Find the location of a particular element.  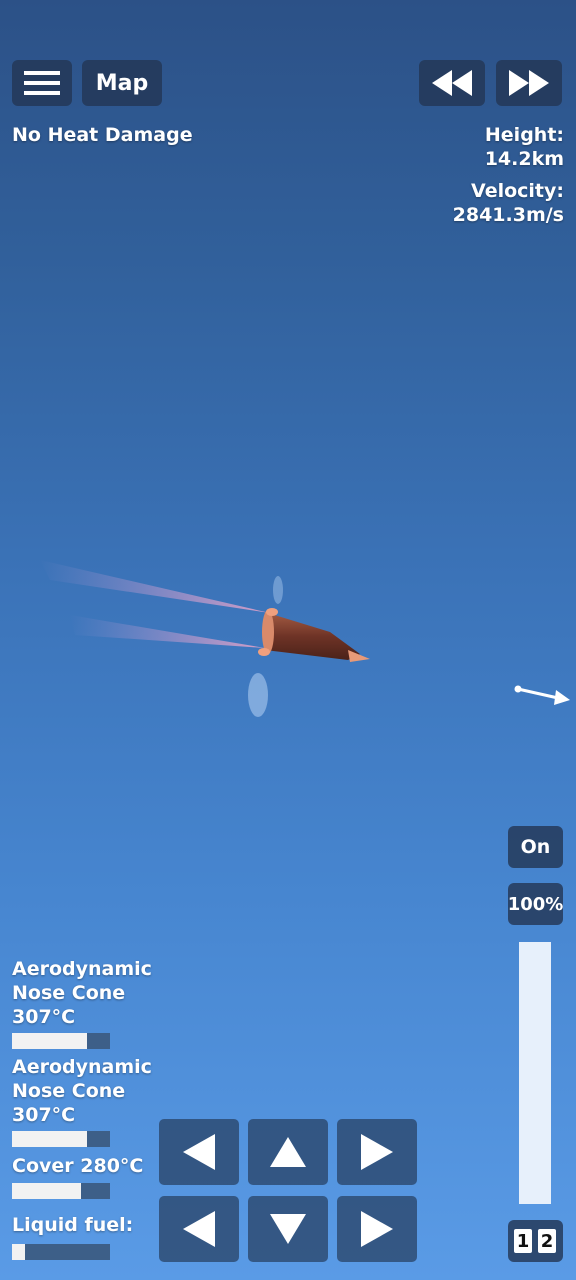

down-arrow-icon is located at coordinates (288, 1229).